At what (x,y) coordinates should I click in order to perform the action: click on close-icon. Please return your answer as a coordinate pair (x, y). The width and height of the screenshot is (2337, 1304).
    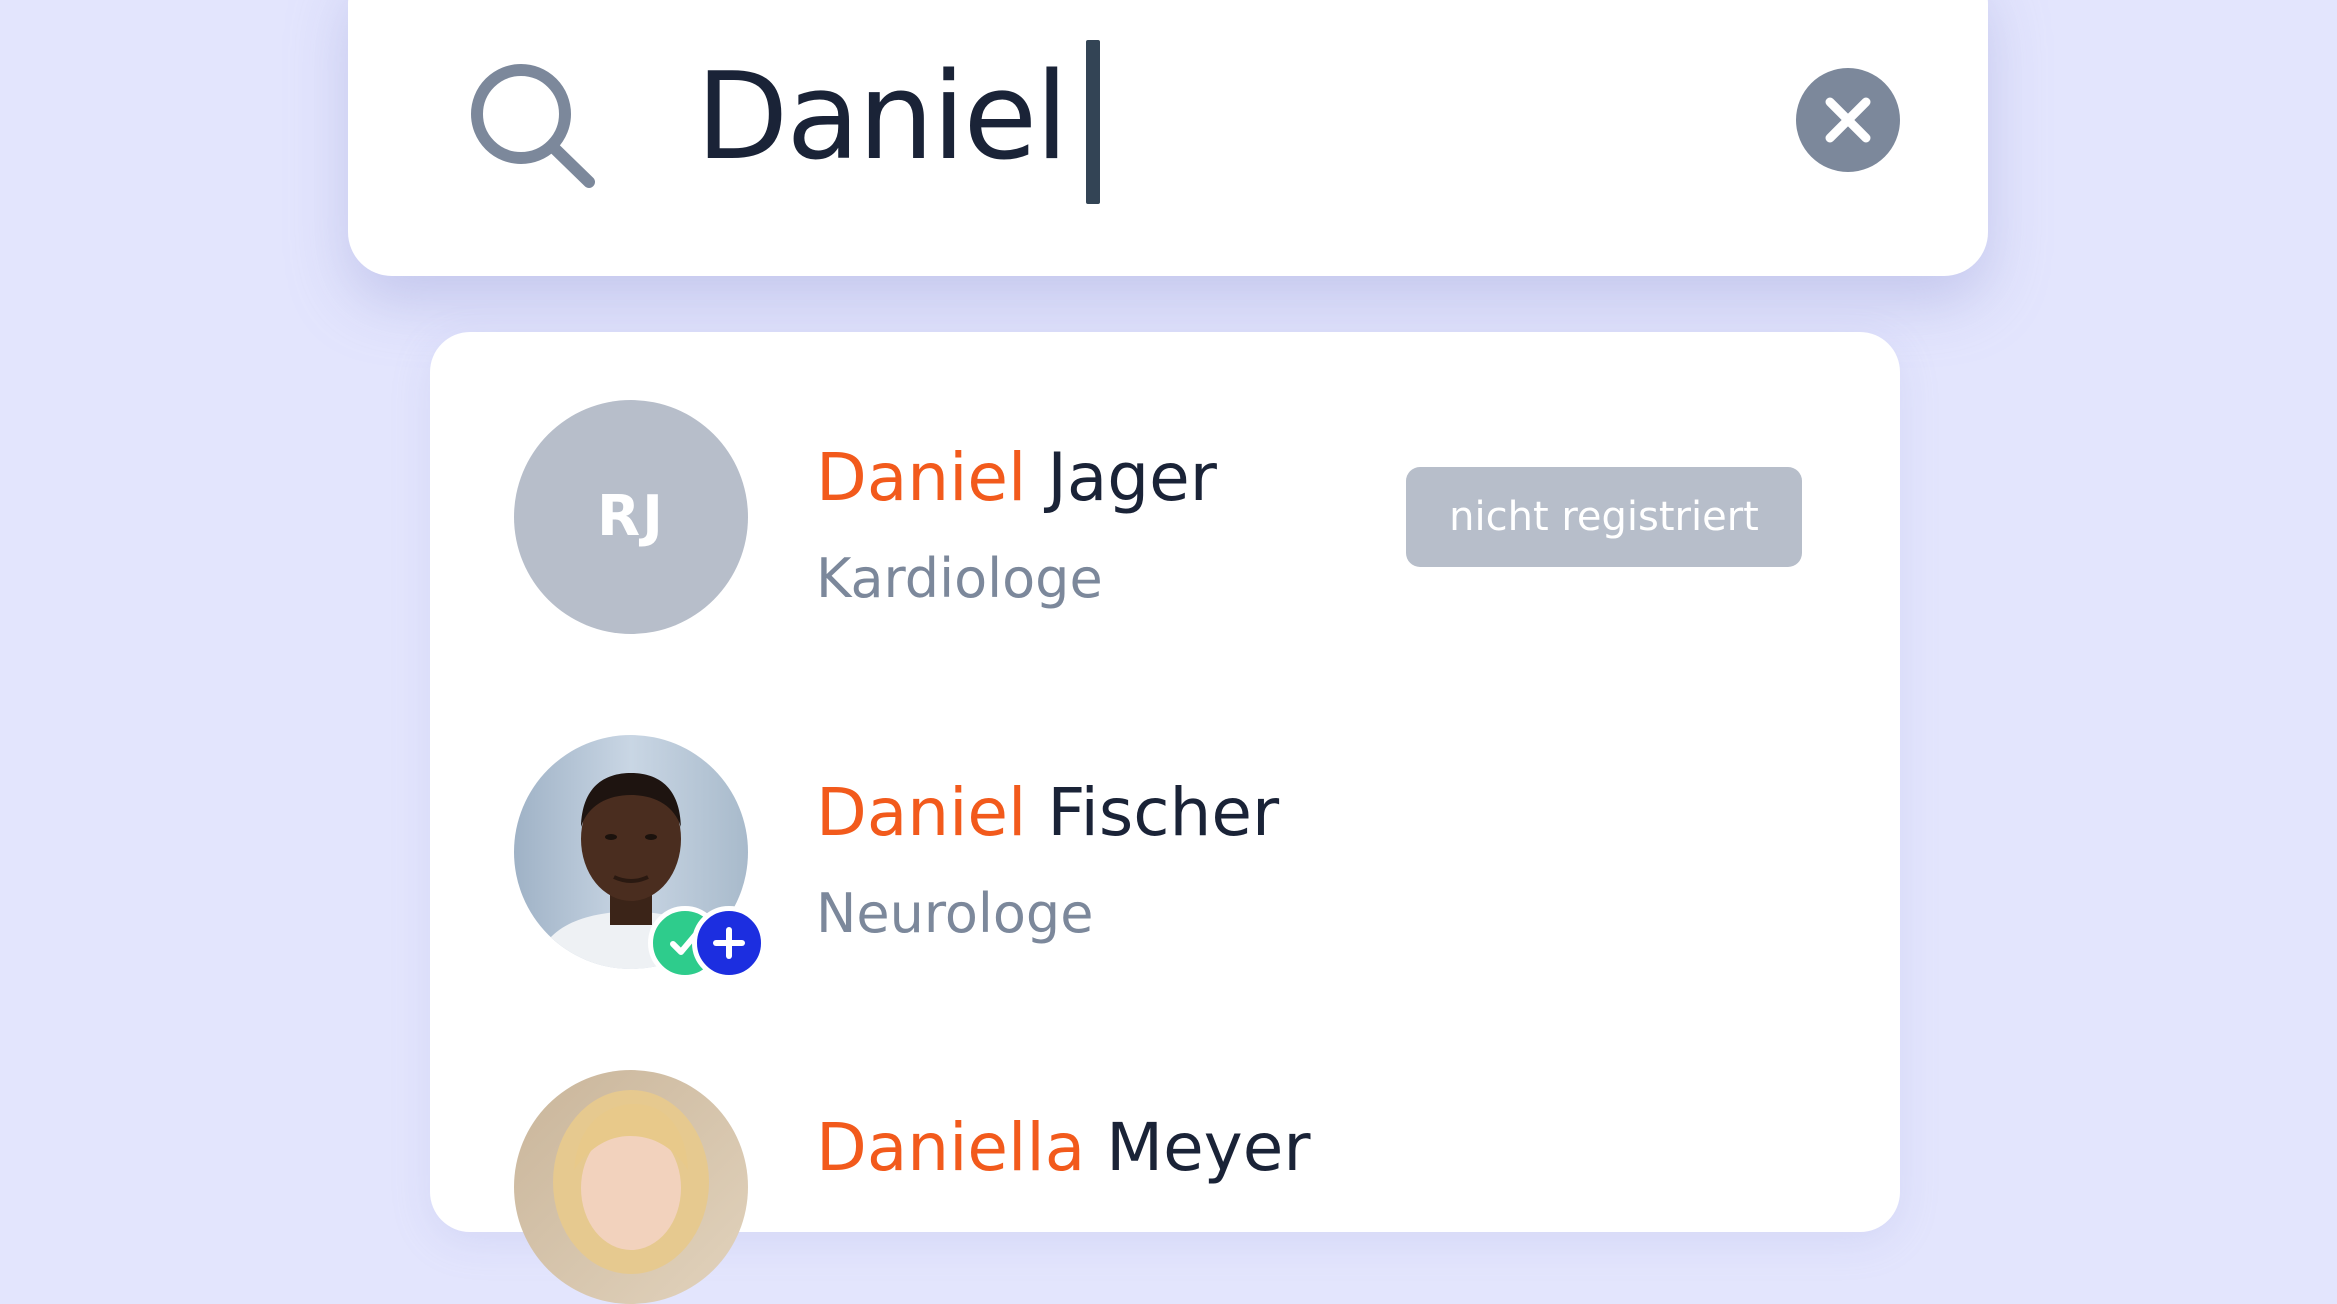
    Looking at the image, I should click on (1848, 120).